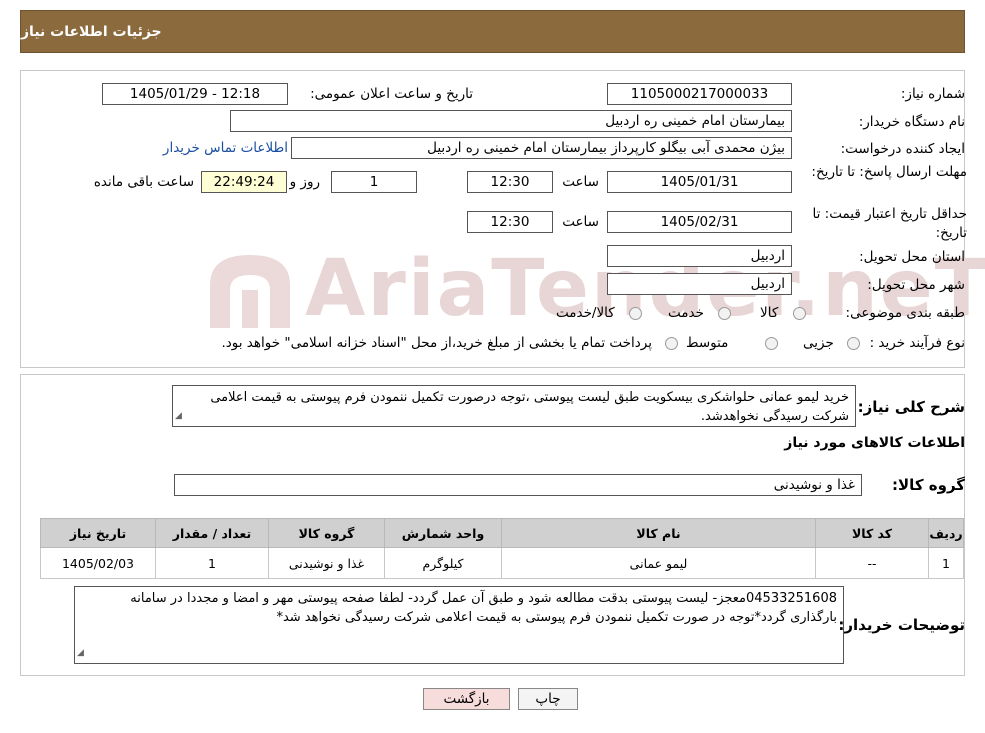  What do you see at coordinates (912, 257) in the screenshot?
I see `province-label: استان محل تحویل:` at bounding box center [912, 257].